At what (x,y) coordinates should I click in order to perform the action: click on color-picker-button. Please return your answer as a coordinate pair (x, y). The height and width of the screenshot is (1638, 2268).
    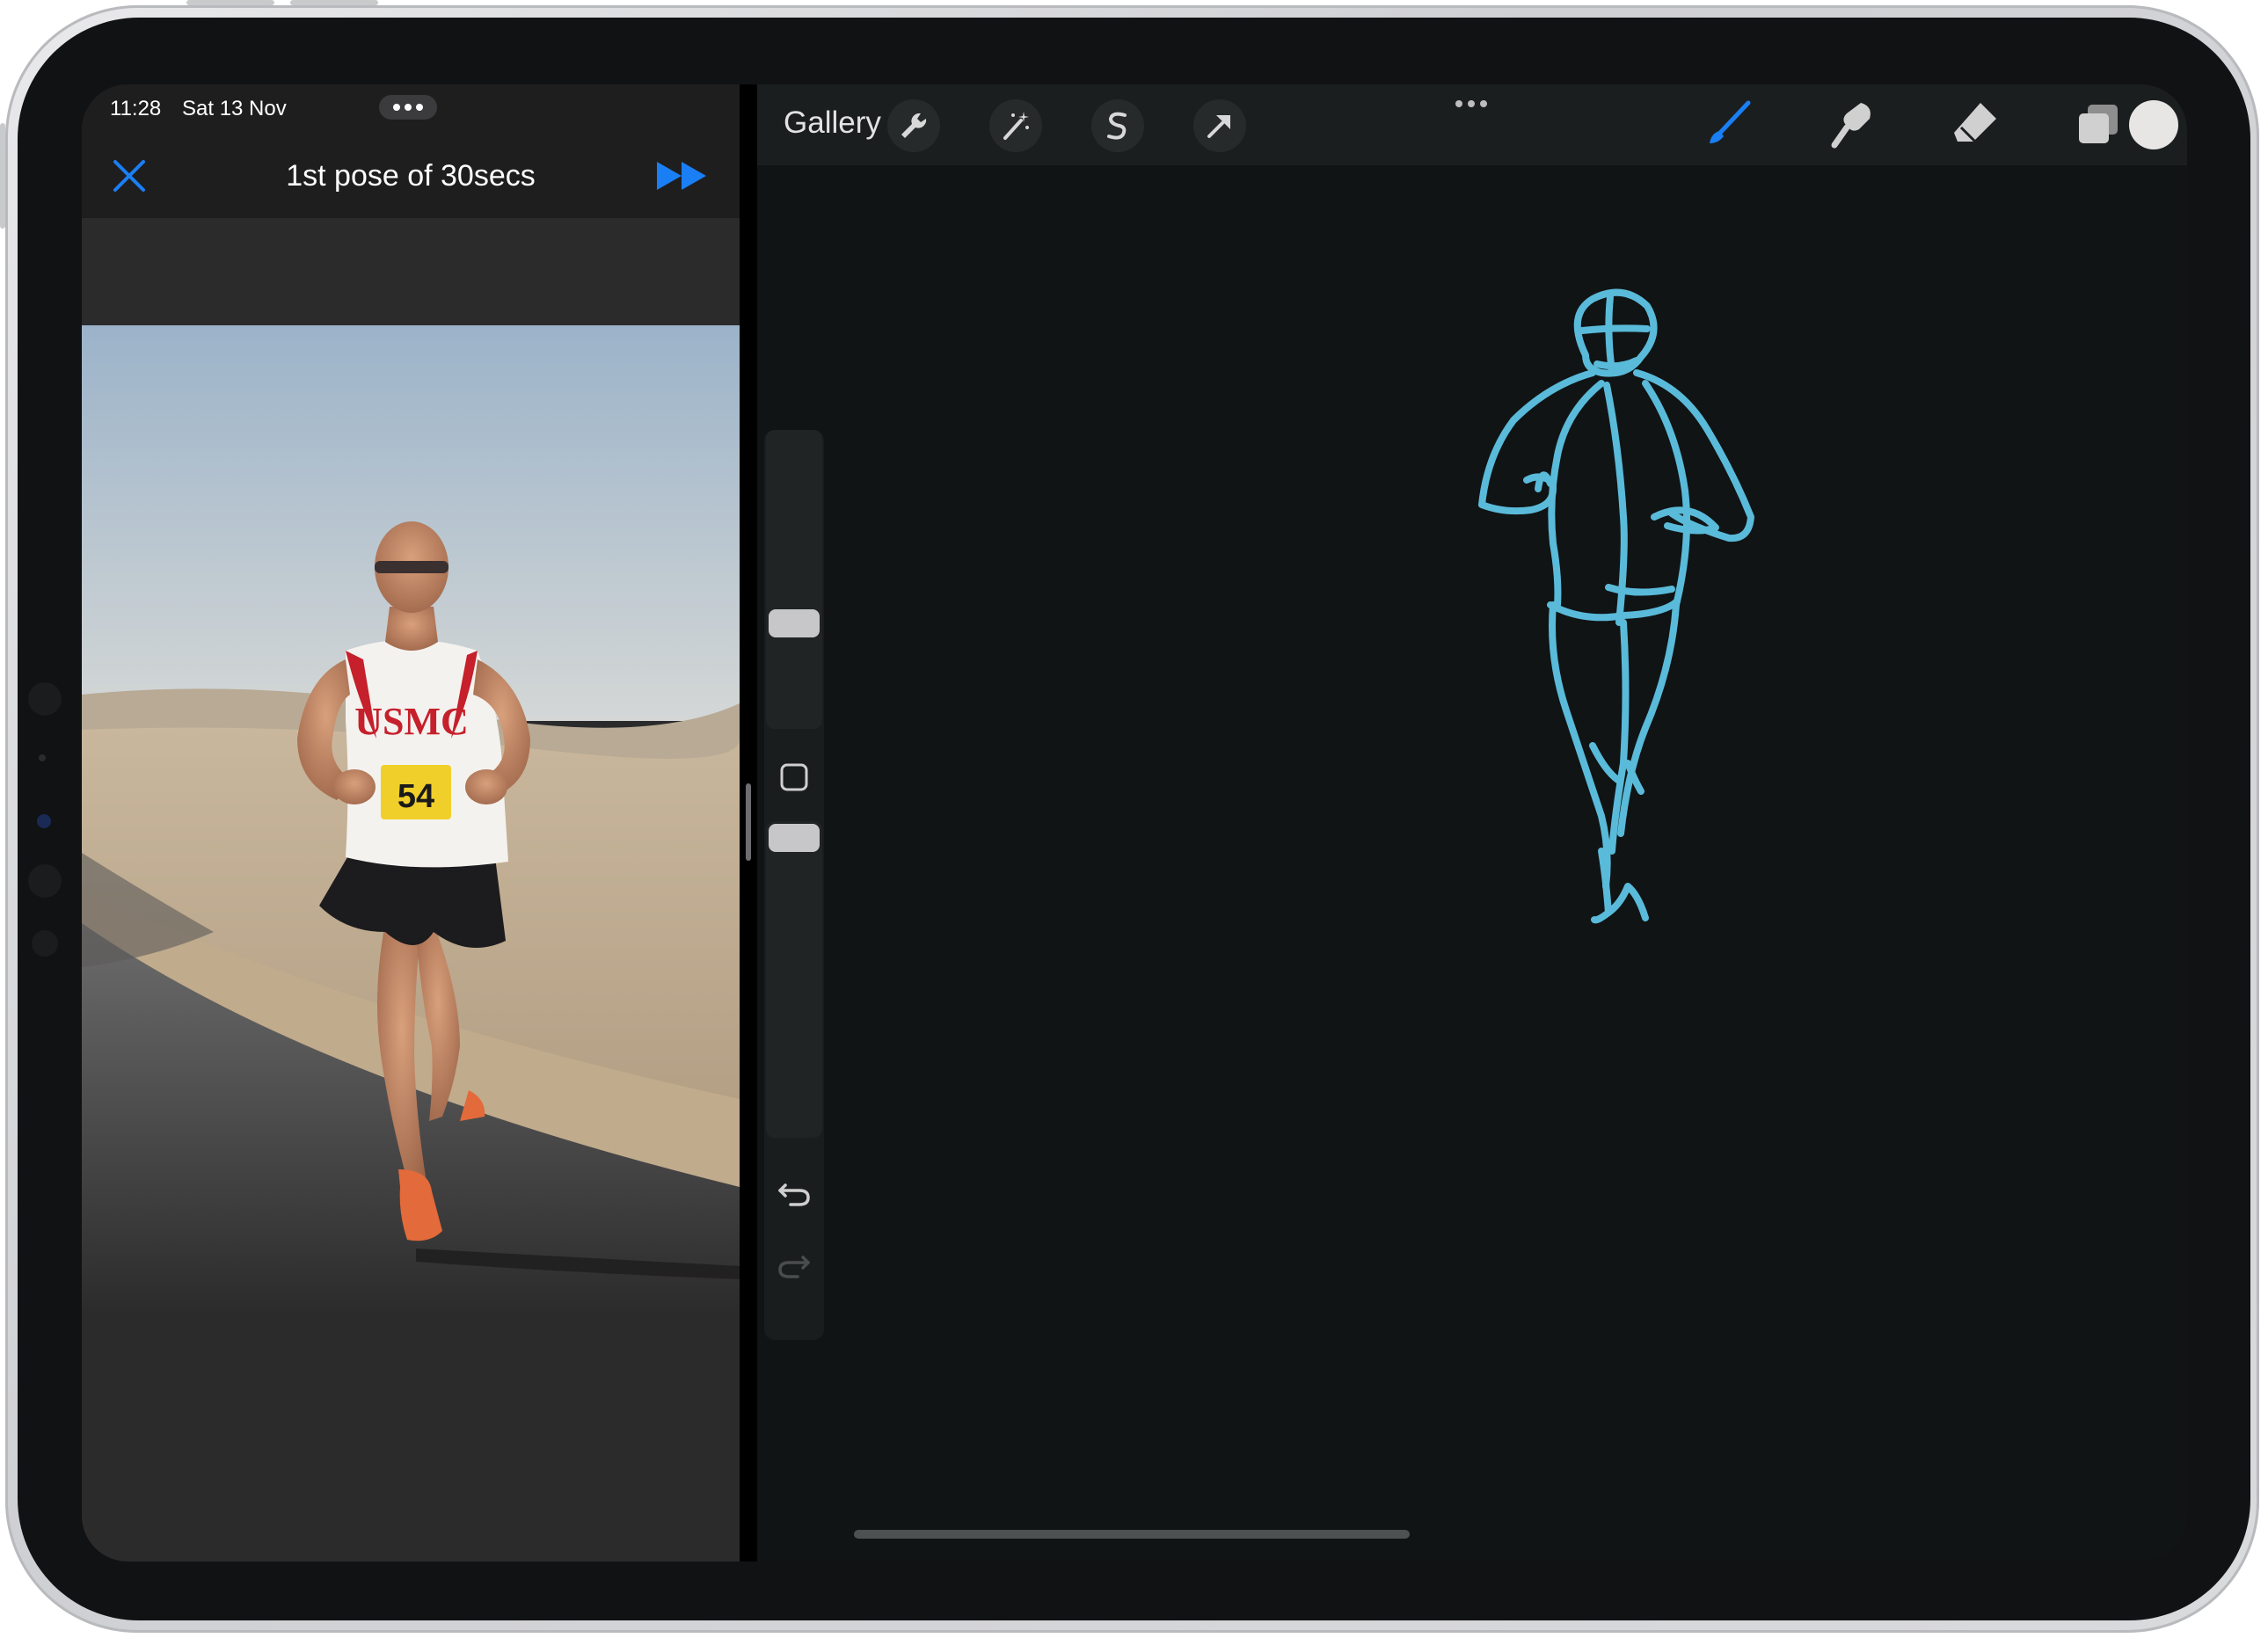
    Looking at the image, I should click on (2153, 124).